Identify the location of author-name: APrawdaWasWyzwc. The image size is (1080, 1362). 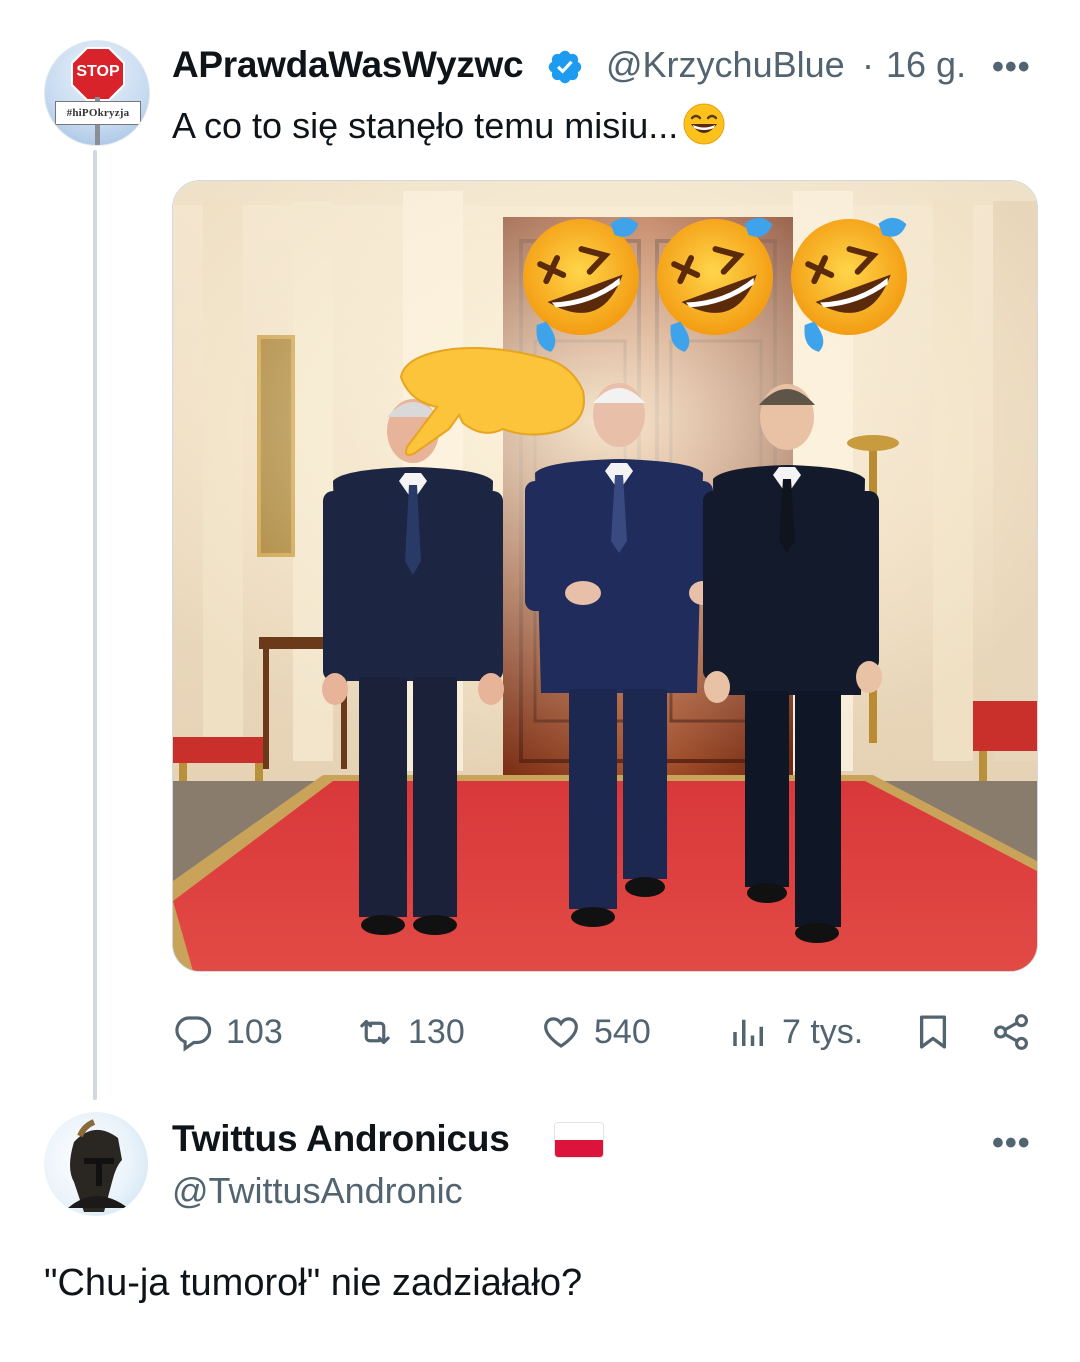
(357, 65).